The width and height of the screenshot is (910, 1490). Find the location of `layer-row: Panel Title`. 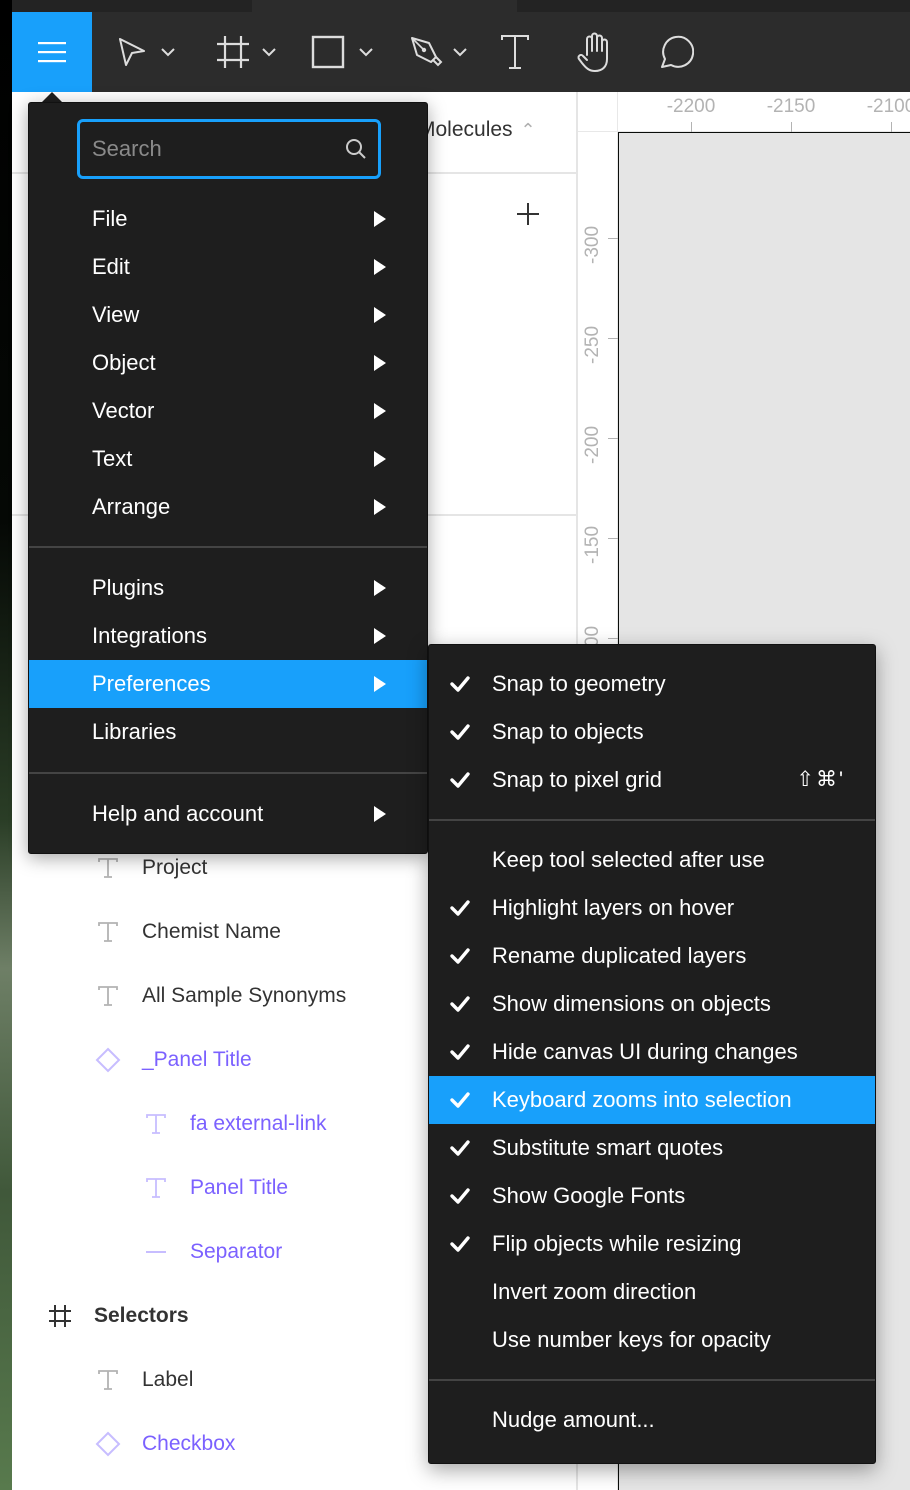

layer-row: Panel Title is located at coordinates (215, 1188).